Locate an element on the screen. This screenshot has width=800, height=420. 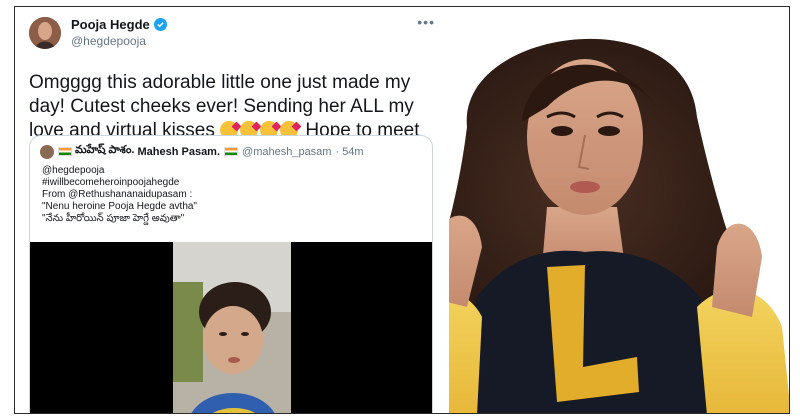
quoted-handle: @mahesh_pasam is located at coordinates (286, 152).